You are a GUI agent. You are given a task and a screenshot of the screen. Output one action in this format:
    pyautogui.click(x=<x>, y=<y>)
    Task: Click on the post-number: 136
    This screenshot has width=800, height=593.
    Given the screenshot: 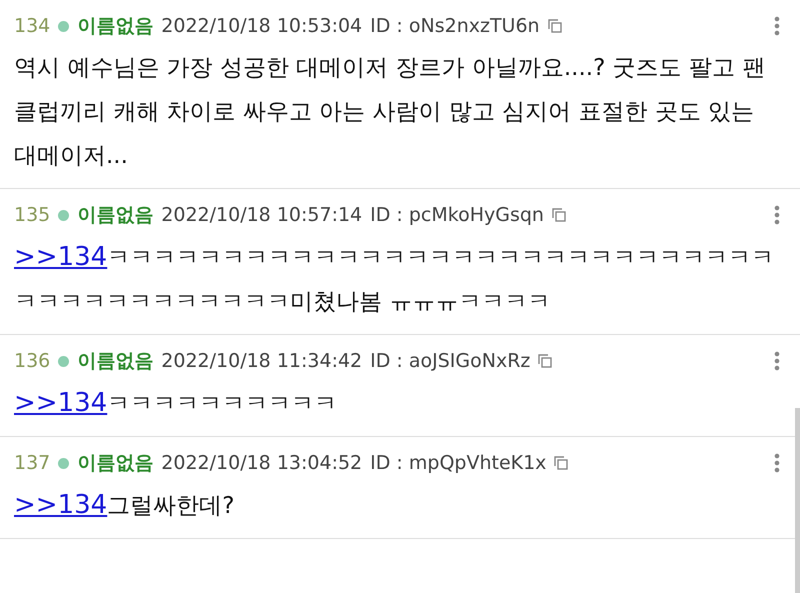 What is the action you would take?
    pyautogui.click(x=32, y=361)
    